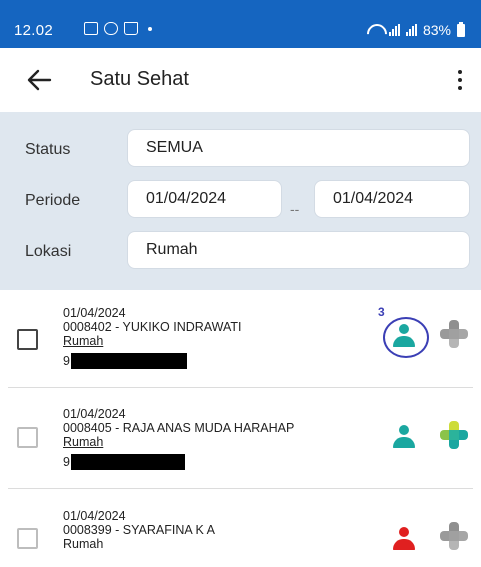 The width and height of the screenshot is (481, 567). Describe the element at coordinates (139, 79) in the screenshot. I see `page-title: Satu Sehat` at that location.